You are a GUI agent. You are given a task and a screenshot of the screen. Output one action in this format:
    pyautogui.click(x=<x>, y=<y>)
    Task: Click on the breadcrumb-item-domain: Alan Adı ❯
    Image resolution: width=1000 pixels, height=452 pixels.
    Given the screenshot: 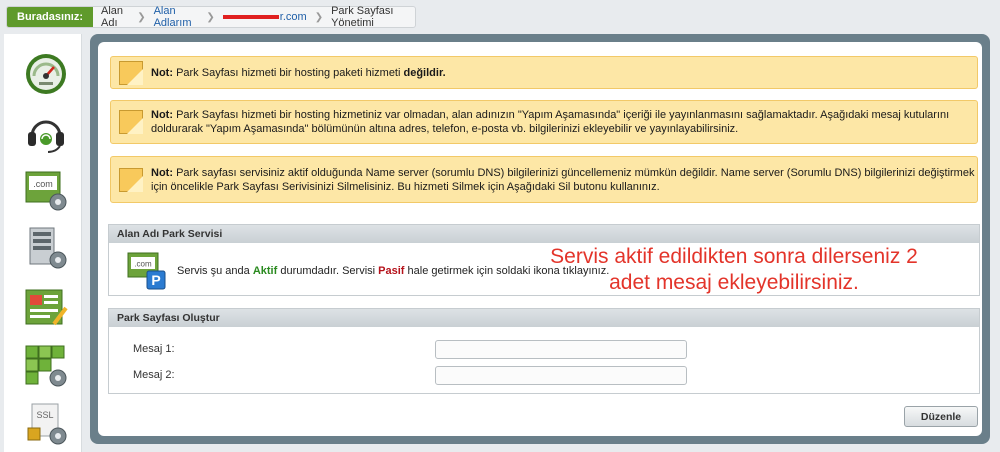 What is the action you would take?
    pyautogui.click(x=119, y=17)
    